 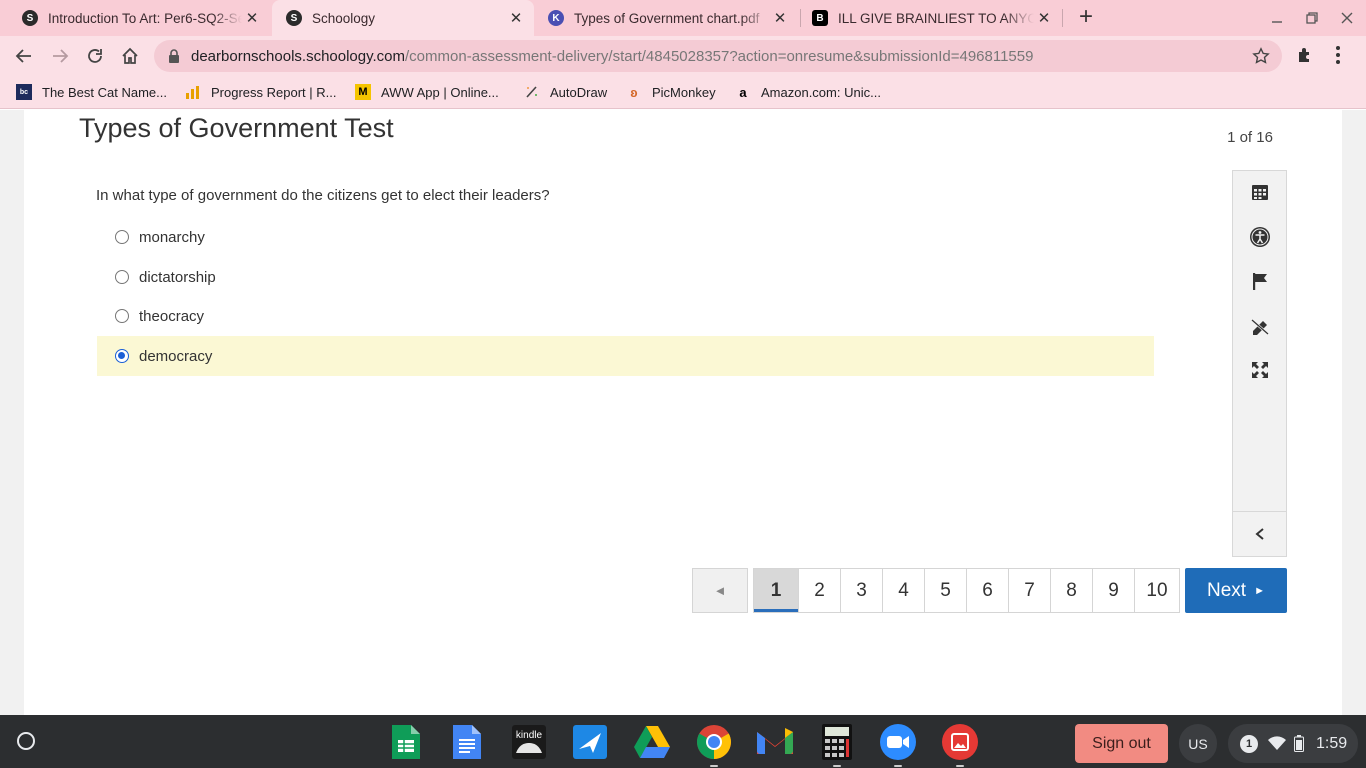 I want to click on forward-icon, so click(x=60, y=56).